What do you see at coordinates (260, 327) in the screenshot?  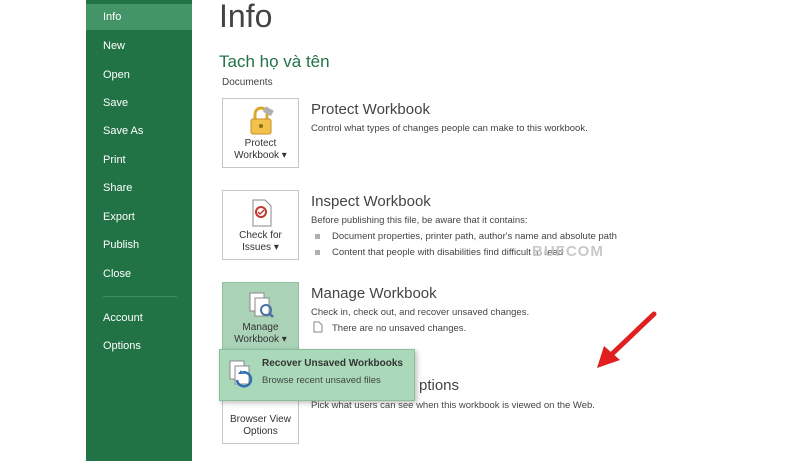 I see `manage-label-line1: Manage` at bounding box center [260, 327].